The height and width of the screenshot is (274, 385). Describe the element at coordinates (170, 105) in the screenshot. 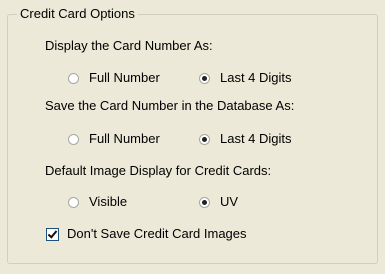

I see `save-card-number-label: Save the Card Number in the Database As:` at that location.